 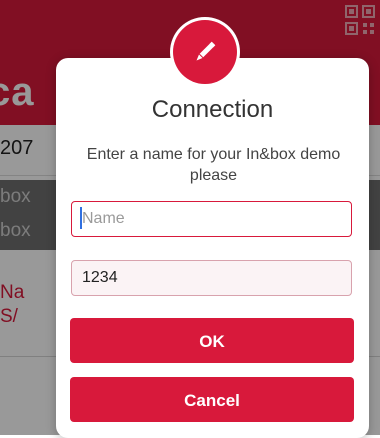 I want to click on ok-button: OK, so click(x=212, y=340).